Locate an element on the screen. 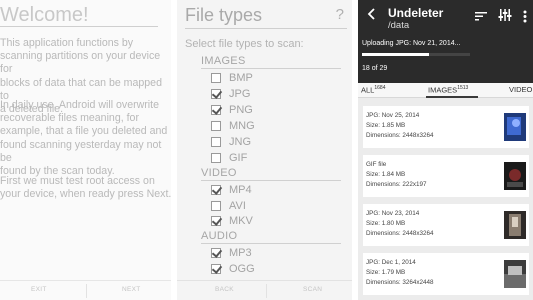 Image resolution: width=533 pixels, height=300 pixels. filetype-row: JPG is located at coordinates (230, 94).